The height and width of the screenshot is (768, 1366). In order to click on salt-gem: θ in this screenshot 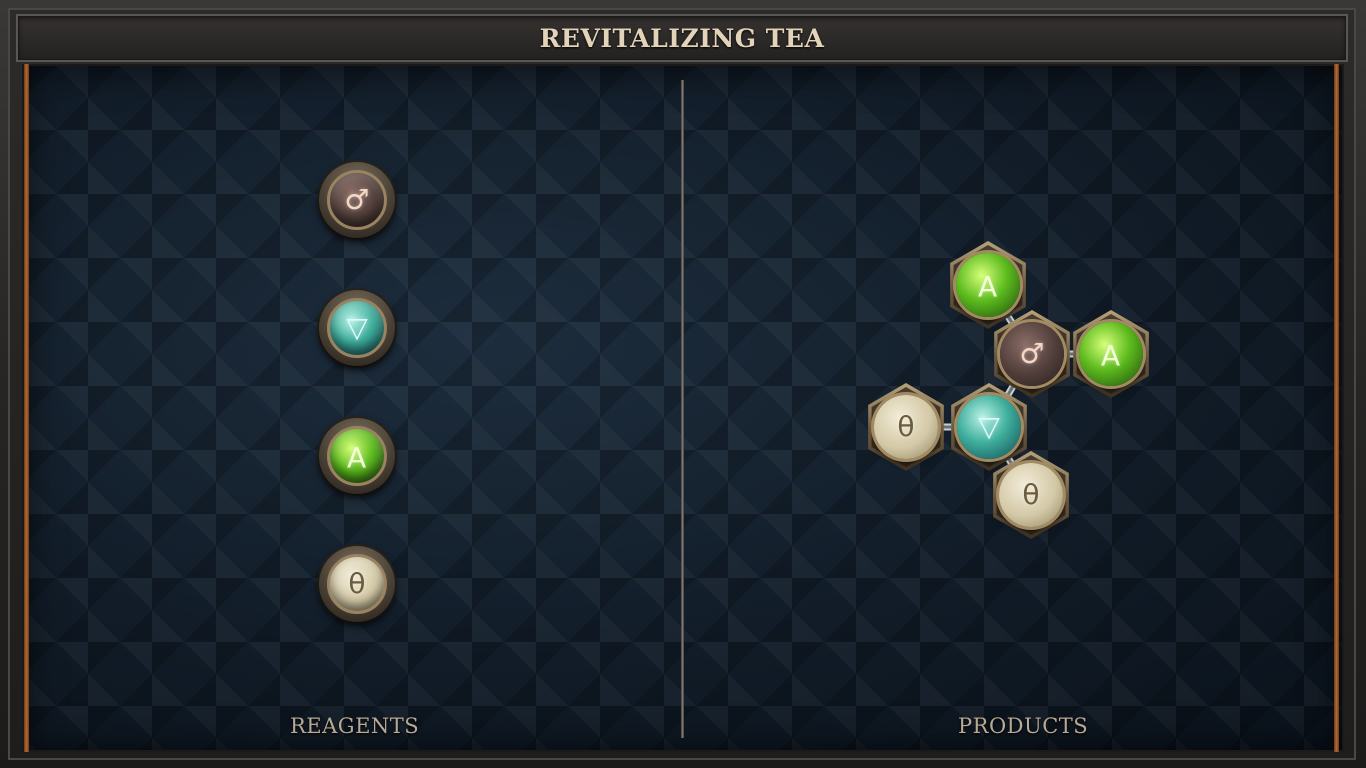, I will do `click(357, 584)`.